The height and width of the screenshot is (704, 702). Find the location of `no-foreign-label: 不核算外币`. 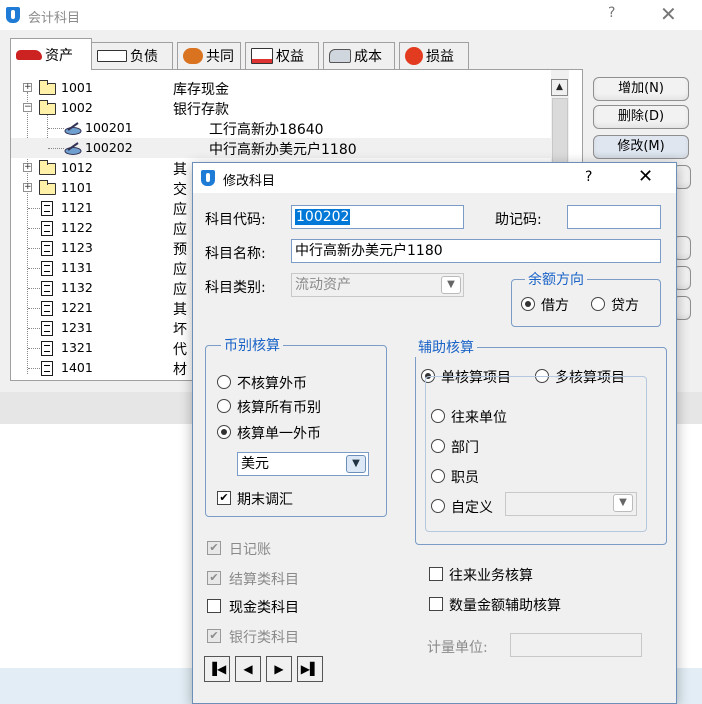

no-foreign-label: 不核算外币 is located at coordinates (272, 384).